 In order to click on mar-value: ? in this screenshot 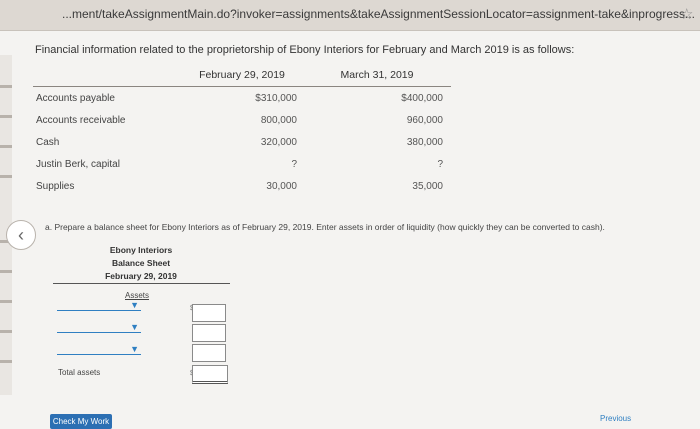, I will do `click(440, 164)`.